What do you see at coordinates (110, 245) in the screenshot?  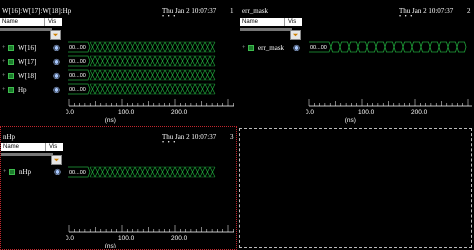 I see `axis-unit-label: (ns)` at bounding box center [110, 245].